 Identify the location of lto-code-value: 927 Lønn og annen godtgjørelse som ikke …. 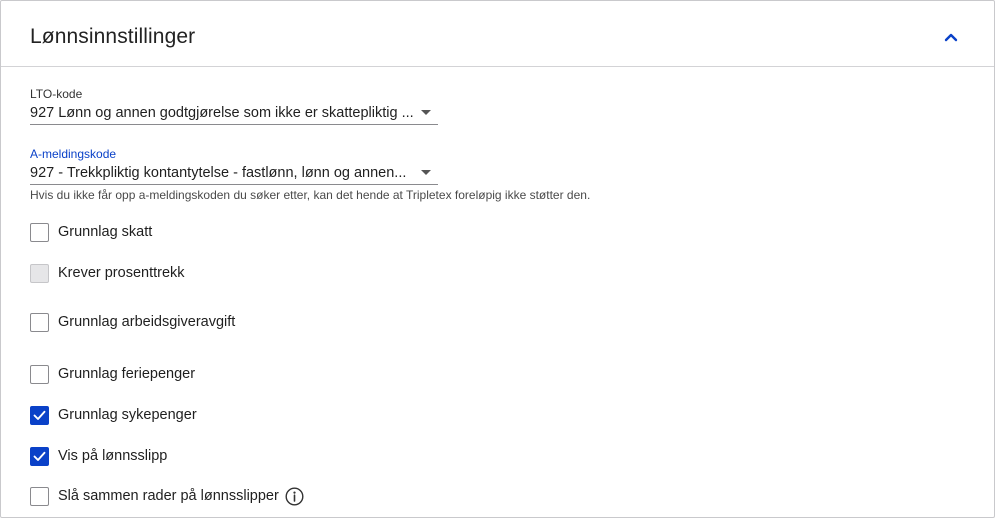
(222, 113).